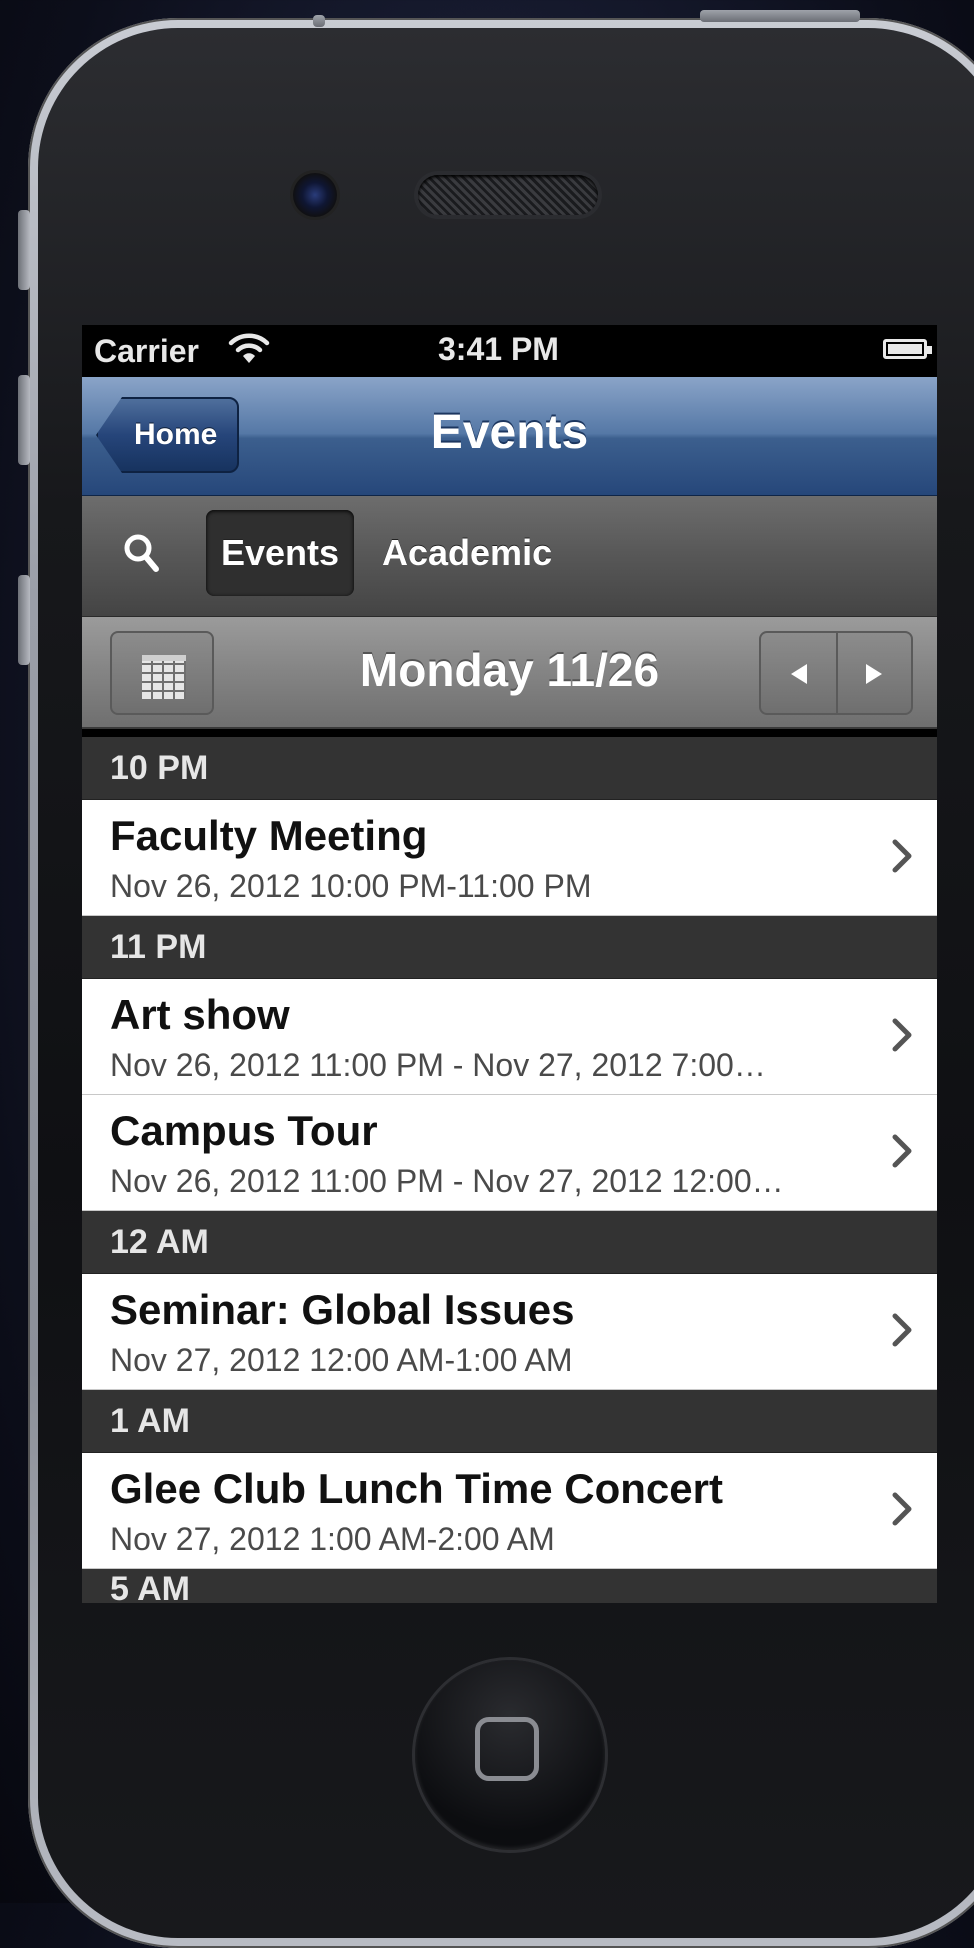 The height and width of the screenshot is (1948, 974). What do you see at coordinates (351, 886) in the screenshot?
I see `event-time: Nov 26, 2012 10:00 PM-11:00 PM` at bounding box center [351, 886].